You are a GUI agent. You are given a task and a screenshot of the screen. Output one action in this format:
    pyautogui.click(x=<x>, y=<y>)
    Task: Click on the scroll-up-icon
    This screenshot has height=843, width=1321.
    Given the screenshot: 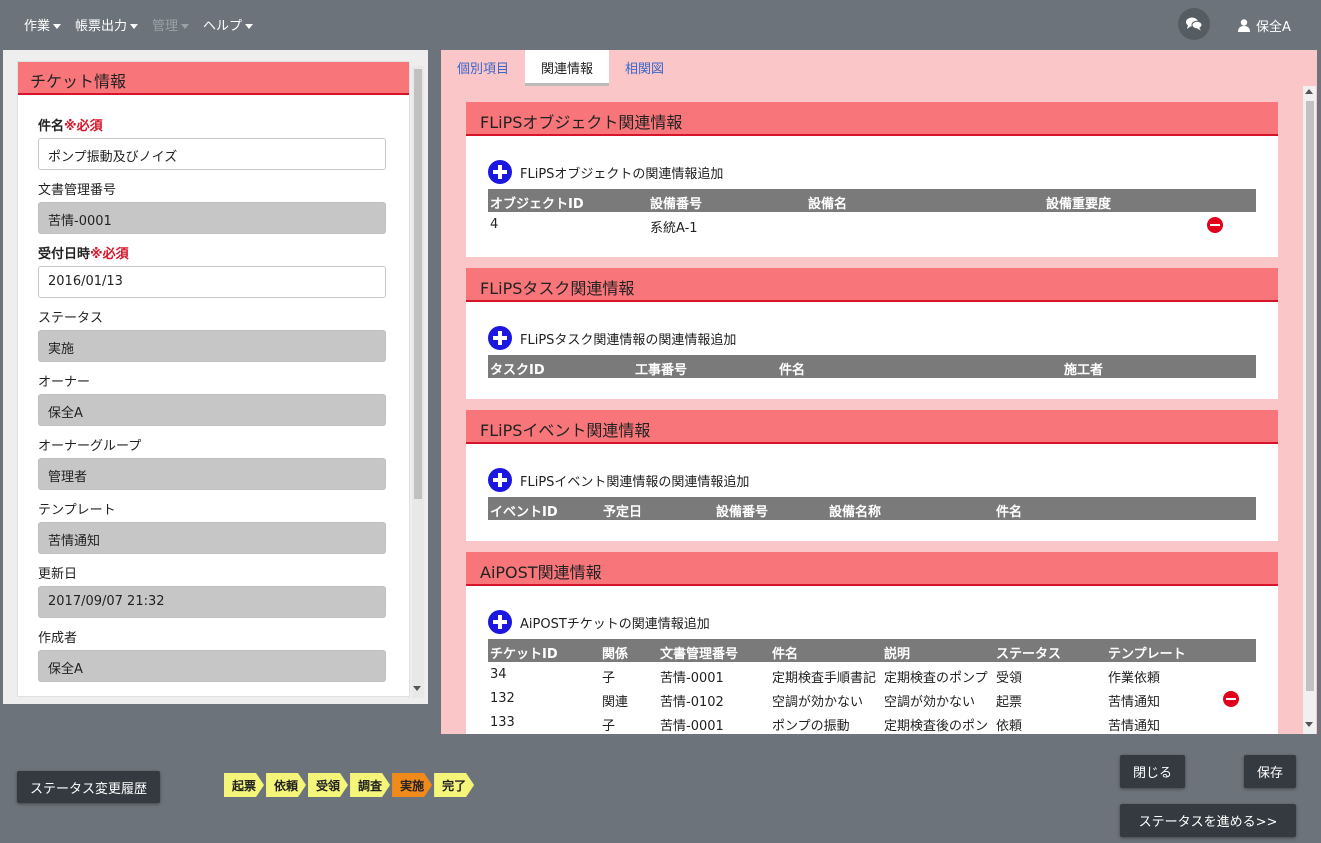 What is the action you would take?
    pyautogui.click(x=1309, y=91)
    